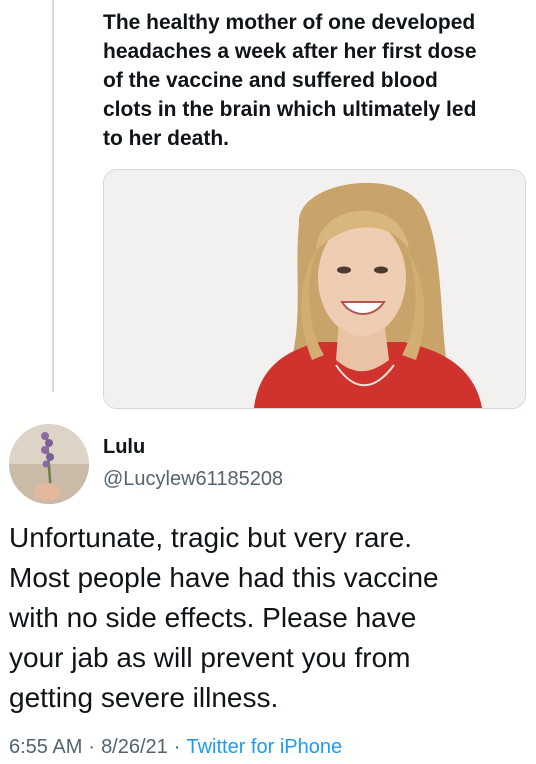 The image size is (536, 764). I want to click on user-handle: @Lucylew61185208, so click(193, 479).